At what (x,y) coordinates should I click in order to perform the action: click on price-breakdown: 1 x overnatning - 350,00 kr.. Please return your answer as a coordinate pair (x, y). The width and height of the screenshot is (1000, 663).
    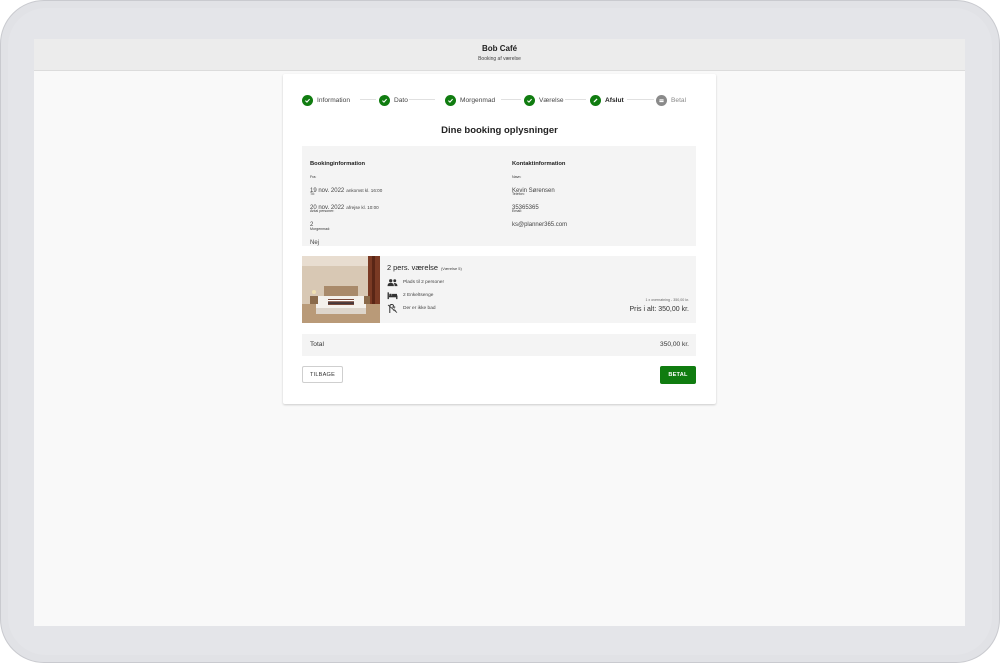
    Looking at the image, I should click on (667, 300).